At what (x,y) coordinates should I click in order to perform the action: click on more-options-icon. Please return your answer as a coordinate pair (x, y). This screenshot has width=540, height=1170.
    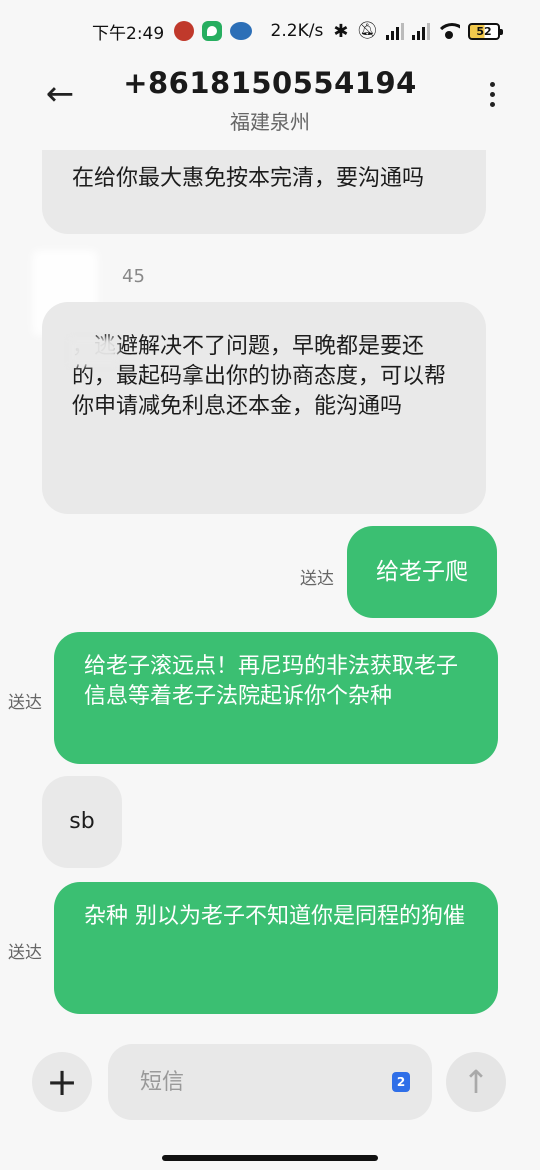
    Looking at the image, I should click on (492, 94).